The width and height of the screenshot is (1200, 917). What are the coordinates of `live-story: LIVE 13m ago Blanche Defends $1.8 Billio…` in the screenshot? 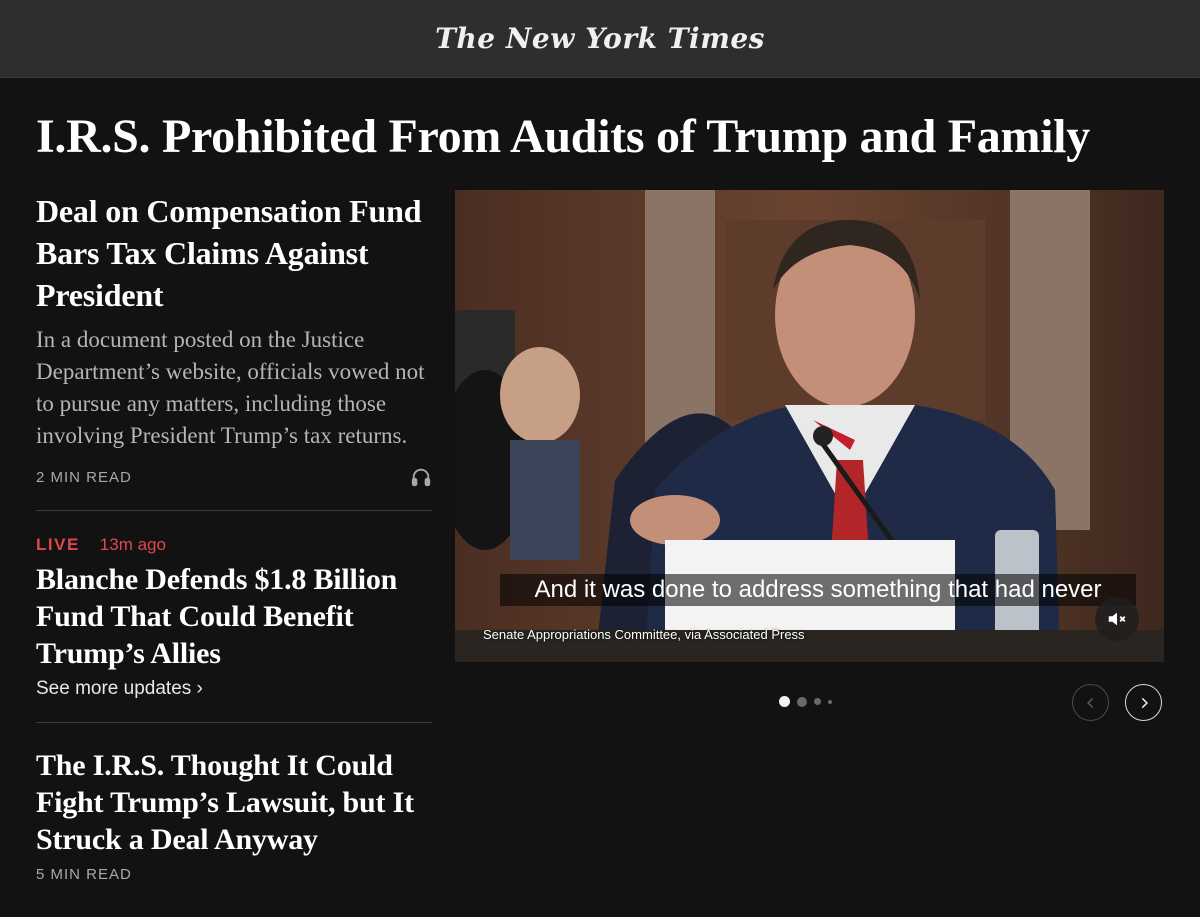 It's located at (234, 617).